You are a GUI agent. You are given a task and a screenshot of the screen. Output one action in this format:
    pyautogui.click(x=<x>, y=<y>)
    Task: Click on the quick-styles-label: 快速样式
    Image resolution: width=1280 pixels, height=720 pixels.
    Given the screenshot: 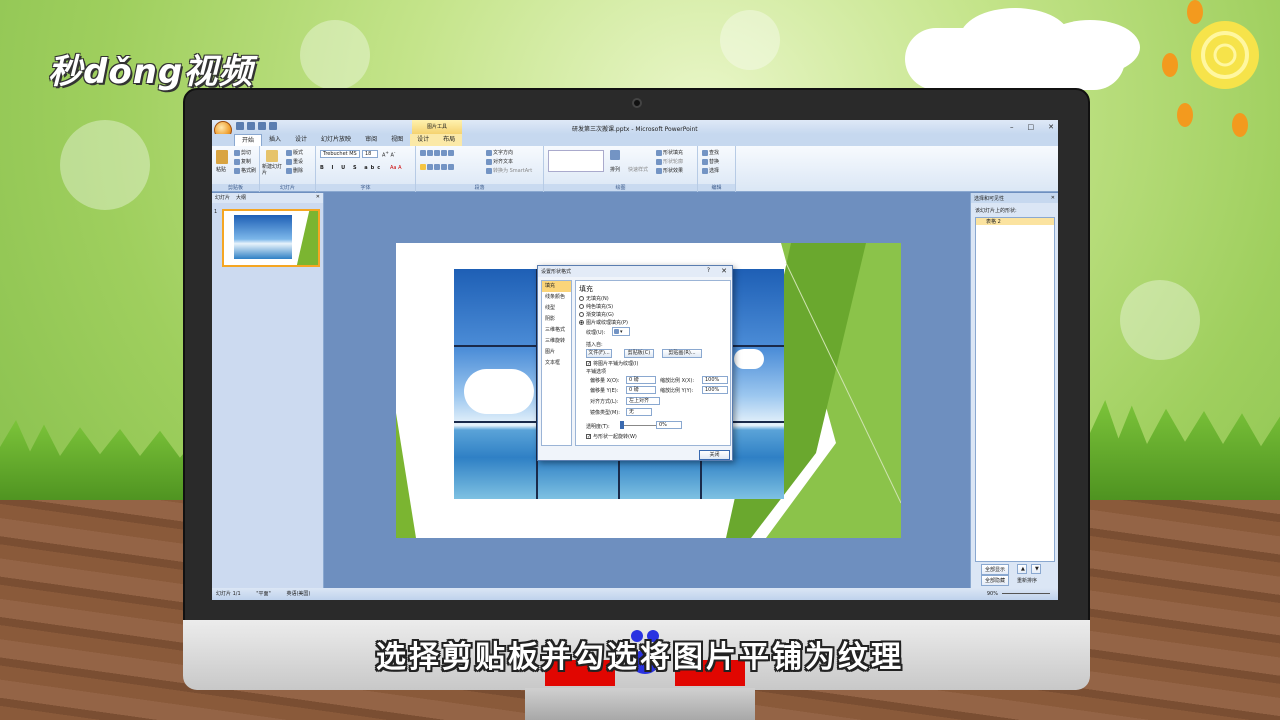 What is the action you would take?
    pyautogui.click(x=638, y=169)
    